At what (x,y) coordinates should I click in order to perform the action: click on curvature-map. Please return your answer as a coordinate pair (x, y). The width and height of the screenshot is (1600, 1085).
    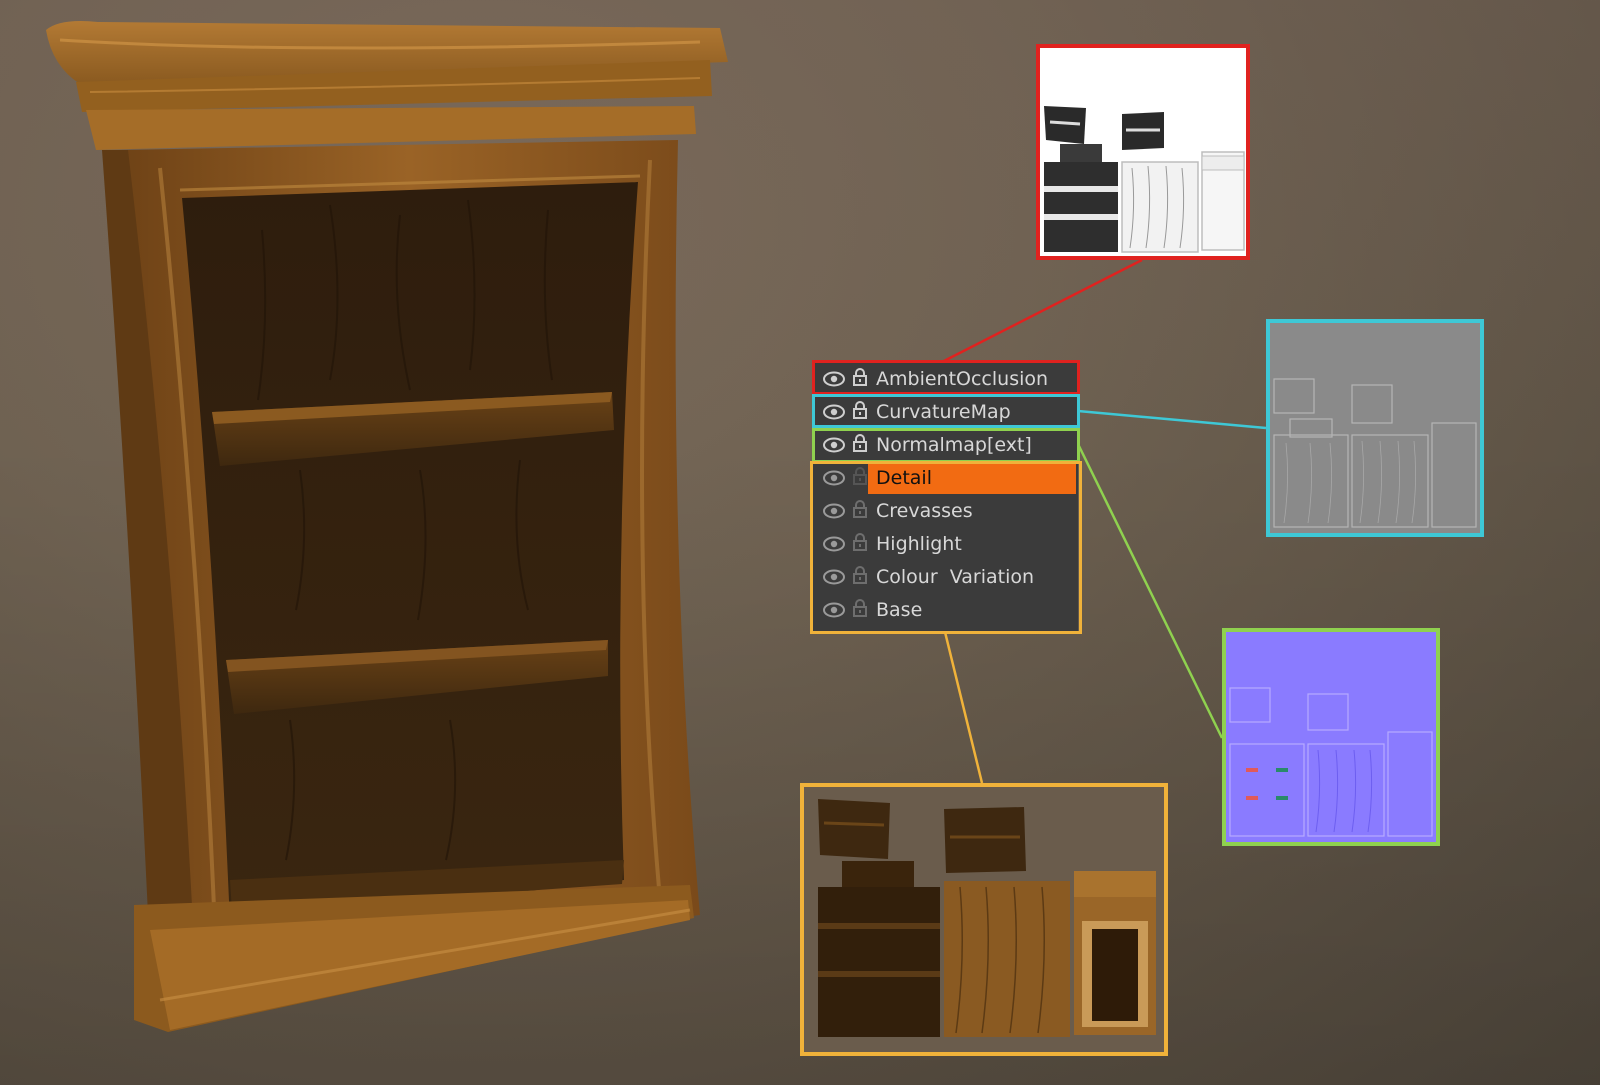
    Looking at the image, I should click on (1375, 428).